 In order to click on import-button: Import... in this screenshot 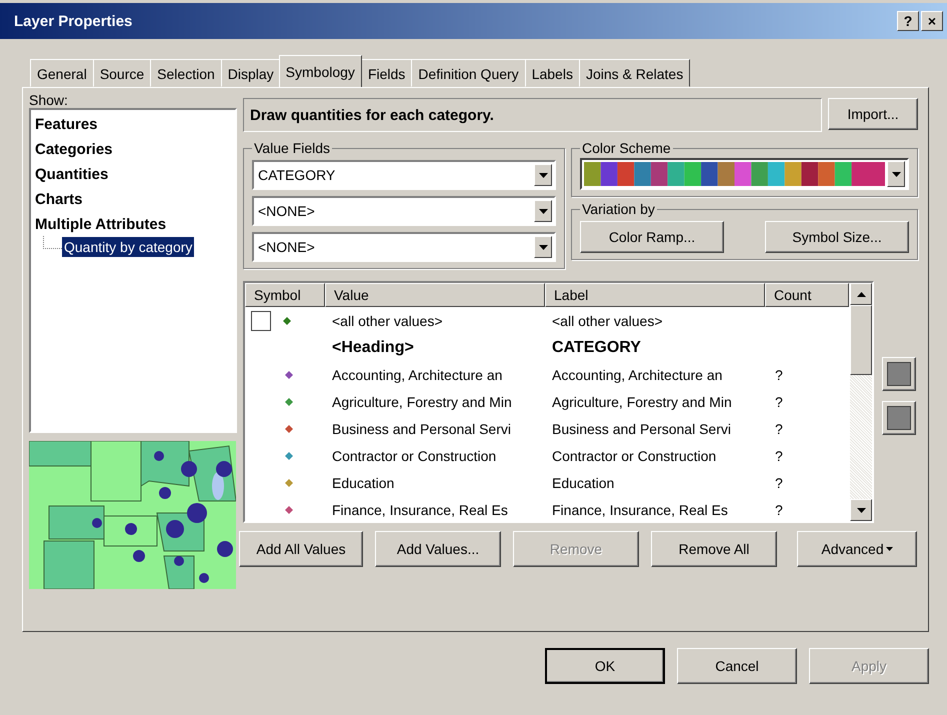, I will do `click(873, 114)`.